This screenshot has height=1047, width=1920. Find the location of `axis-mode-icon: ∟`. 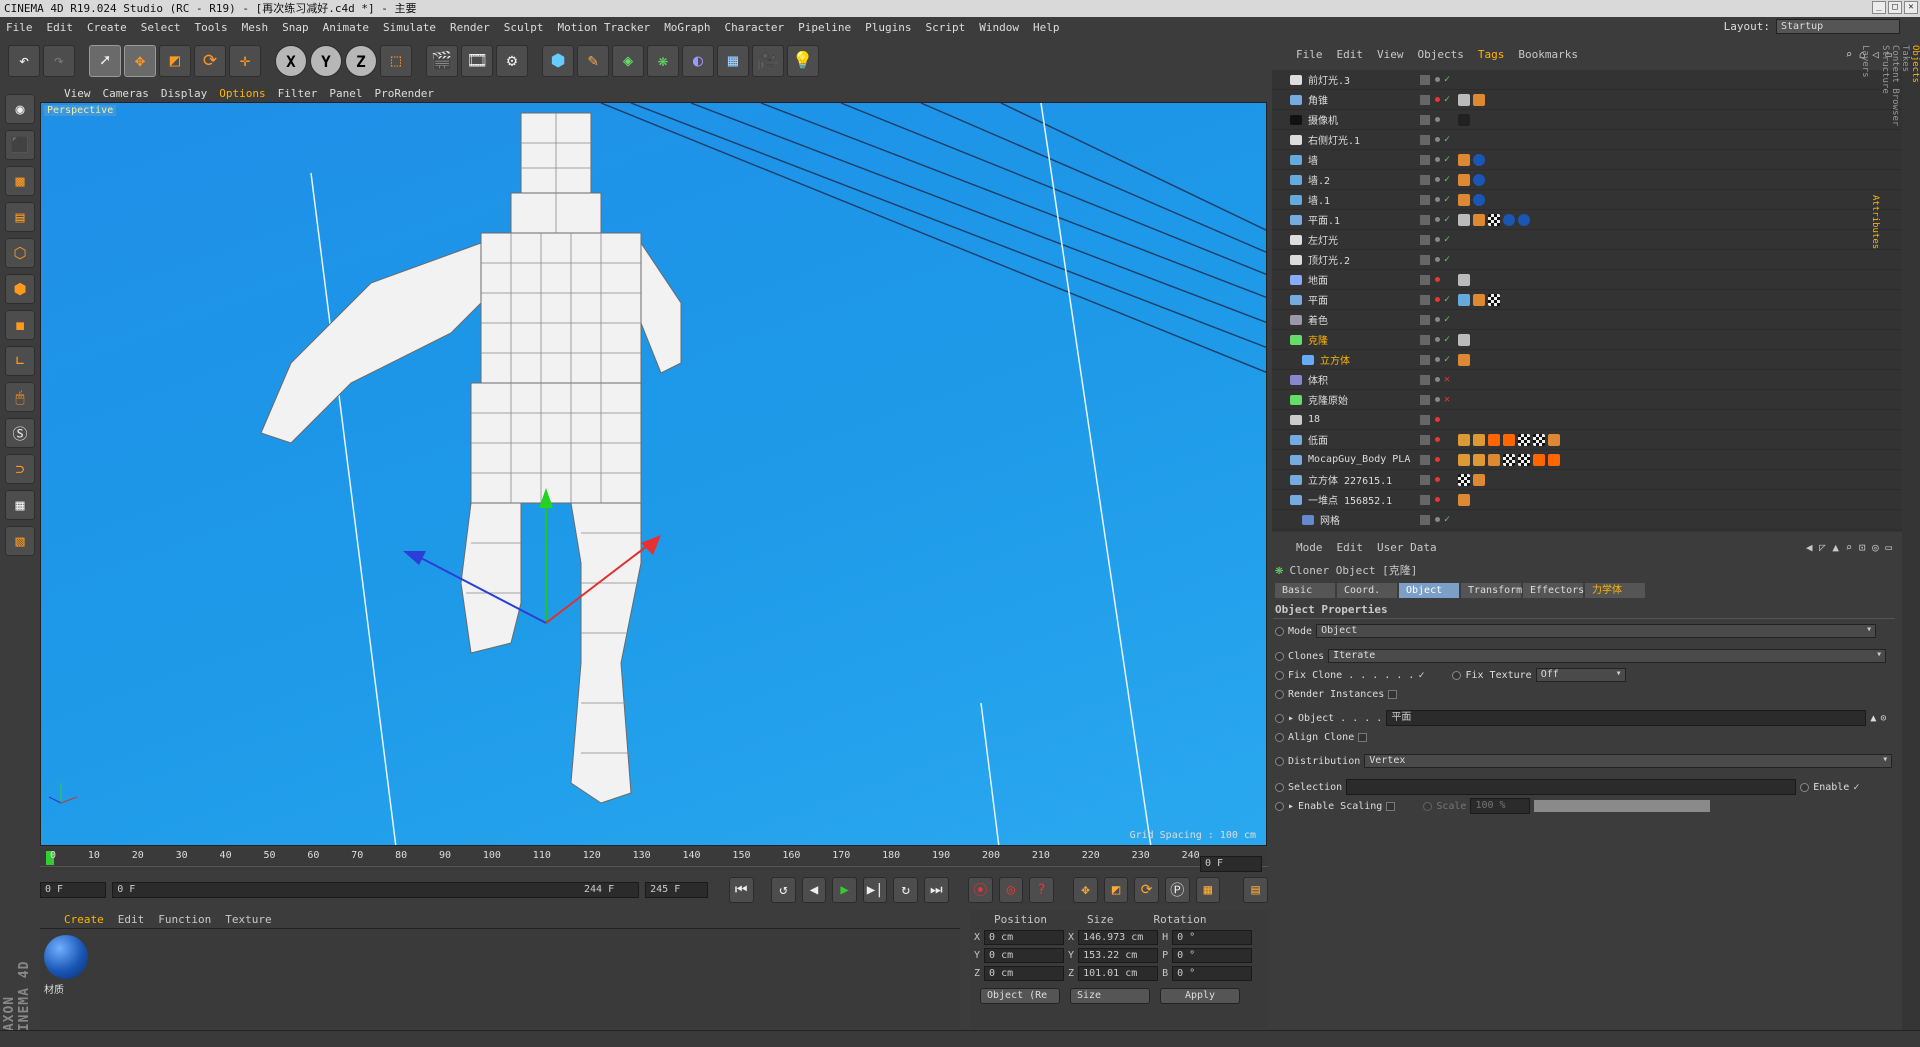

axis-mode-icon: ∟ is located at coordinates (20, 361).